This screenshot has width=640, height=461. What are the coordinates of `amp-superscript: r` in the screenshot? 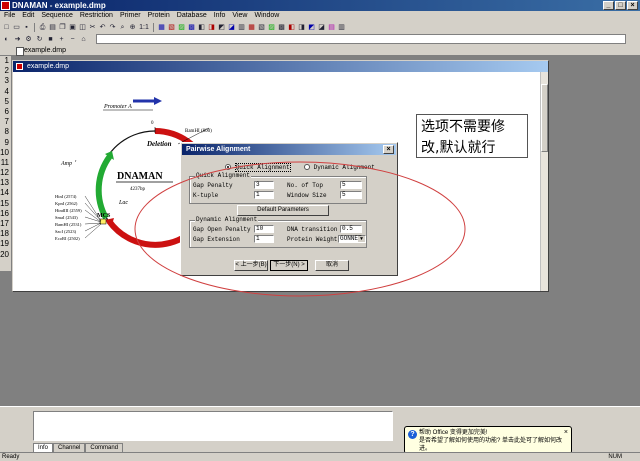 It's located at (76, 160).